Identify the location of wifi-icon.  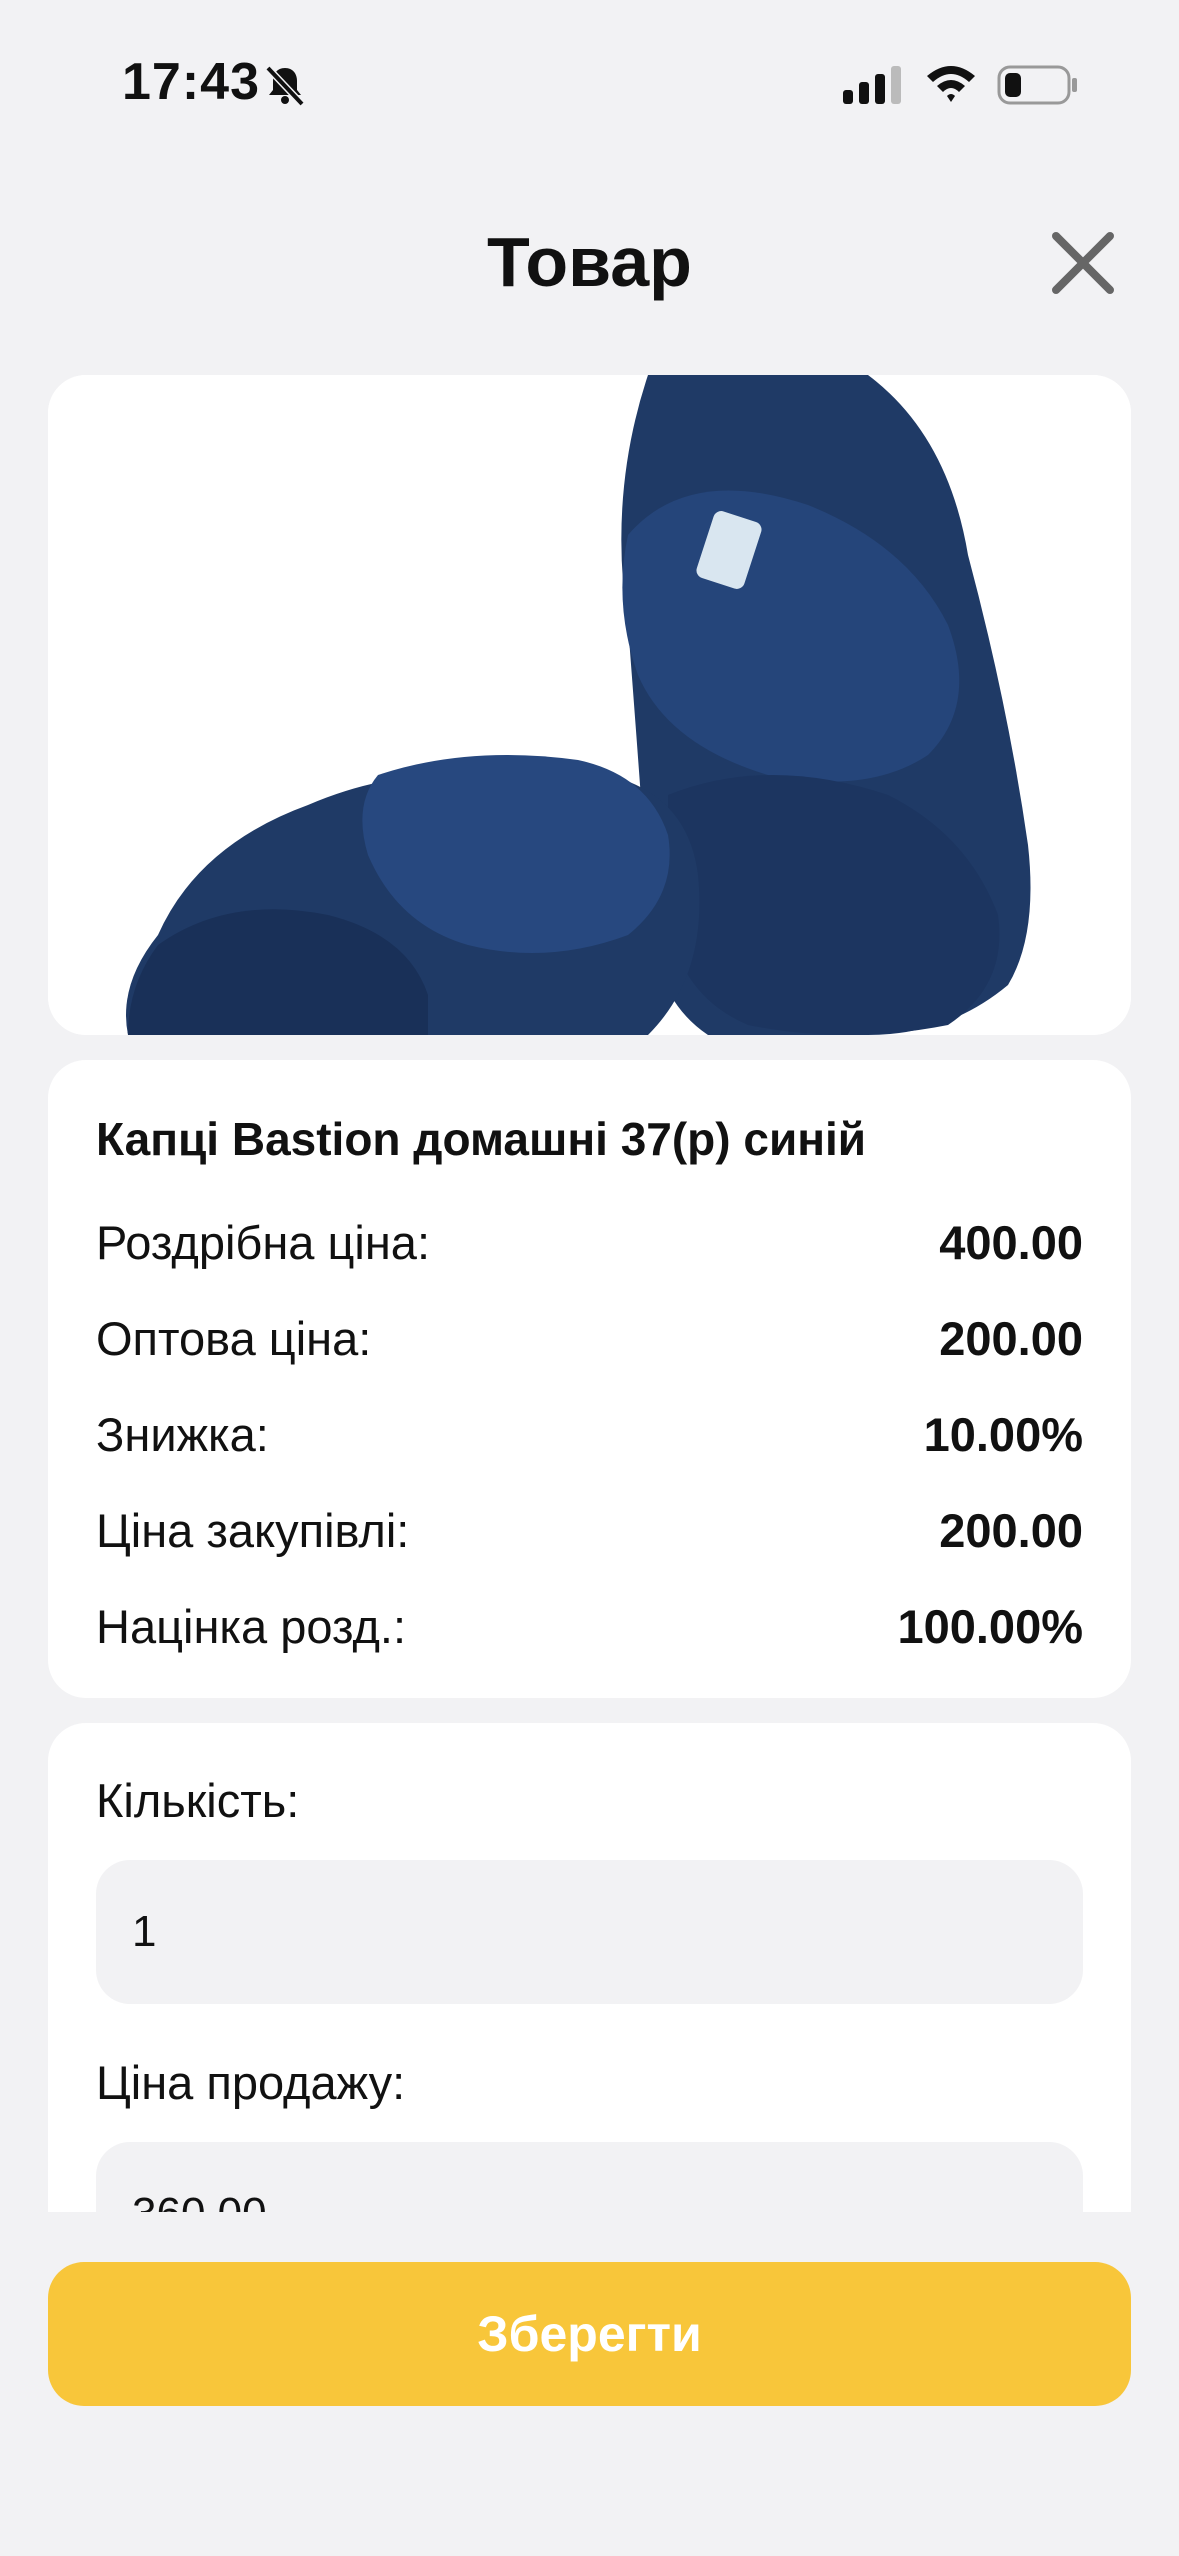
(951, 84).